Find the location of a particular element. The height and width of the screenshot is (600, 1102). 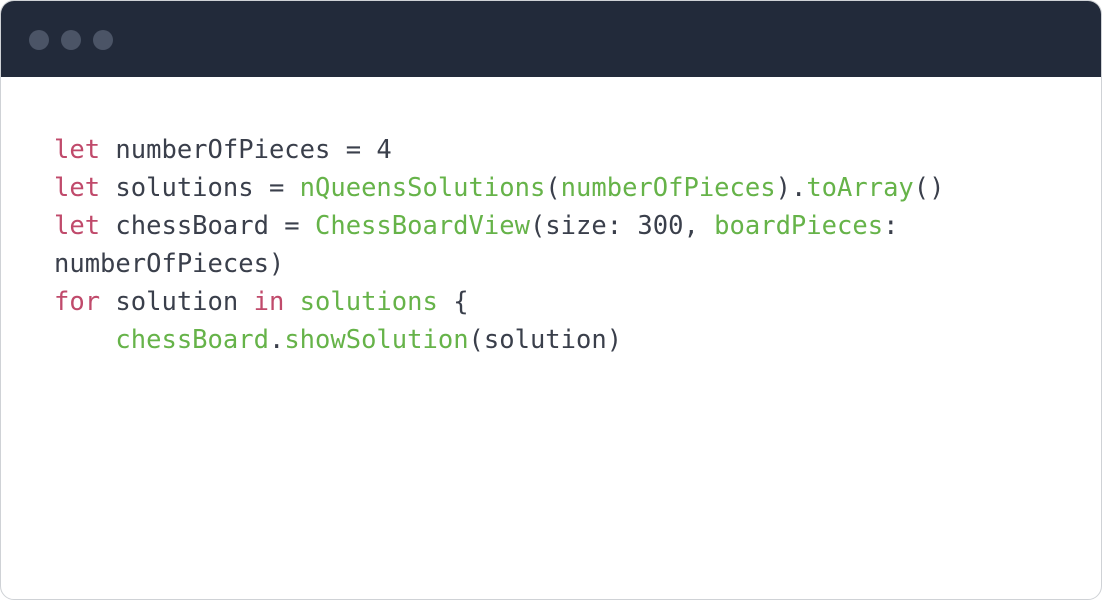

code-token-plain: solutions = is located at coordinates (200, 188).